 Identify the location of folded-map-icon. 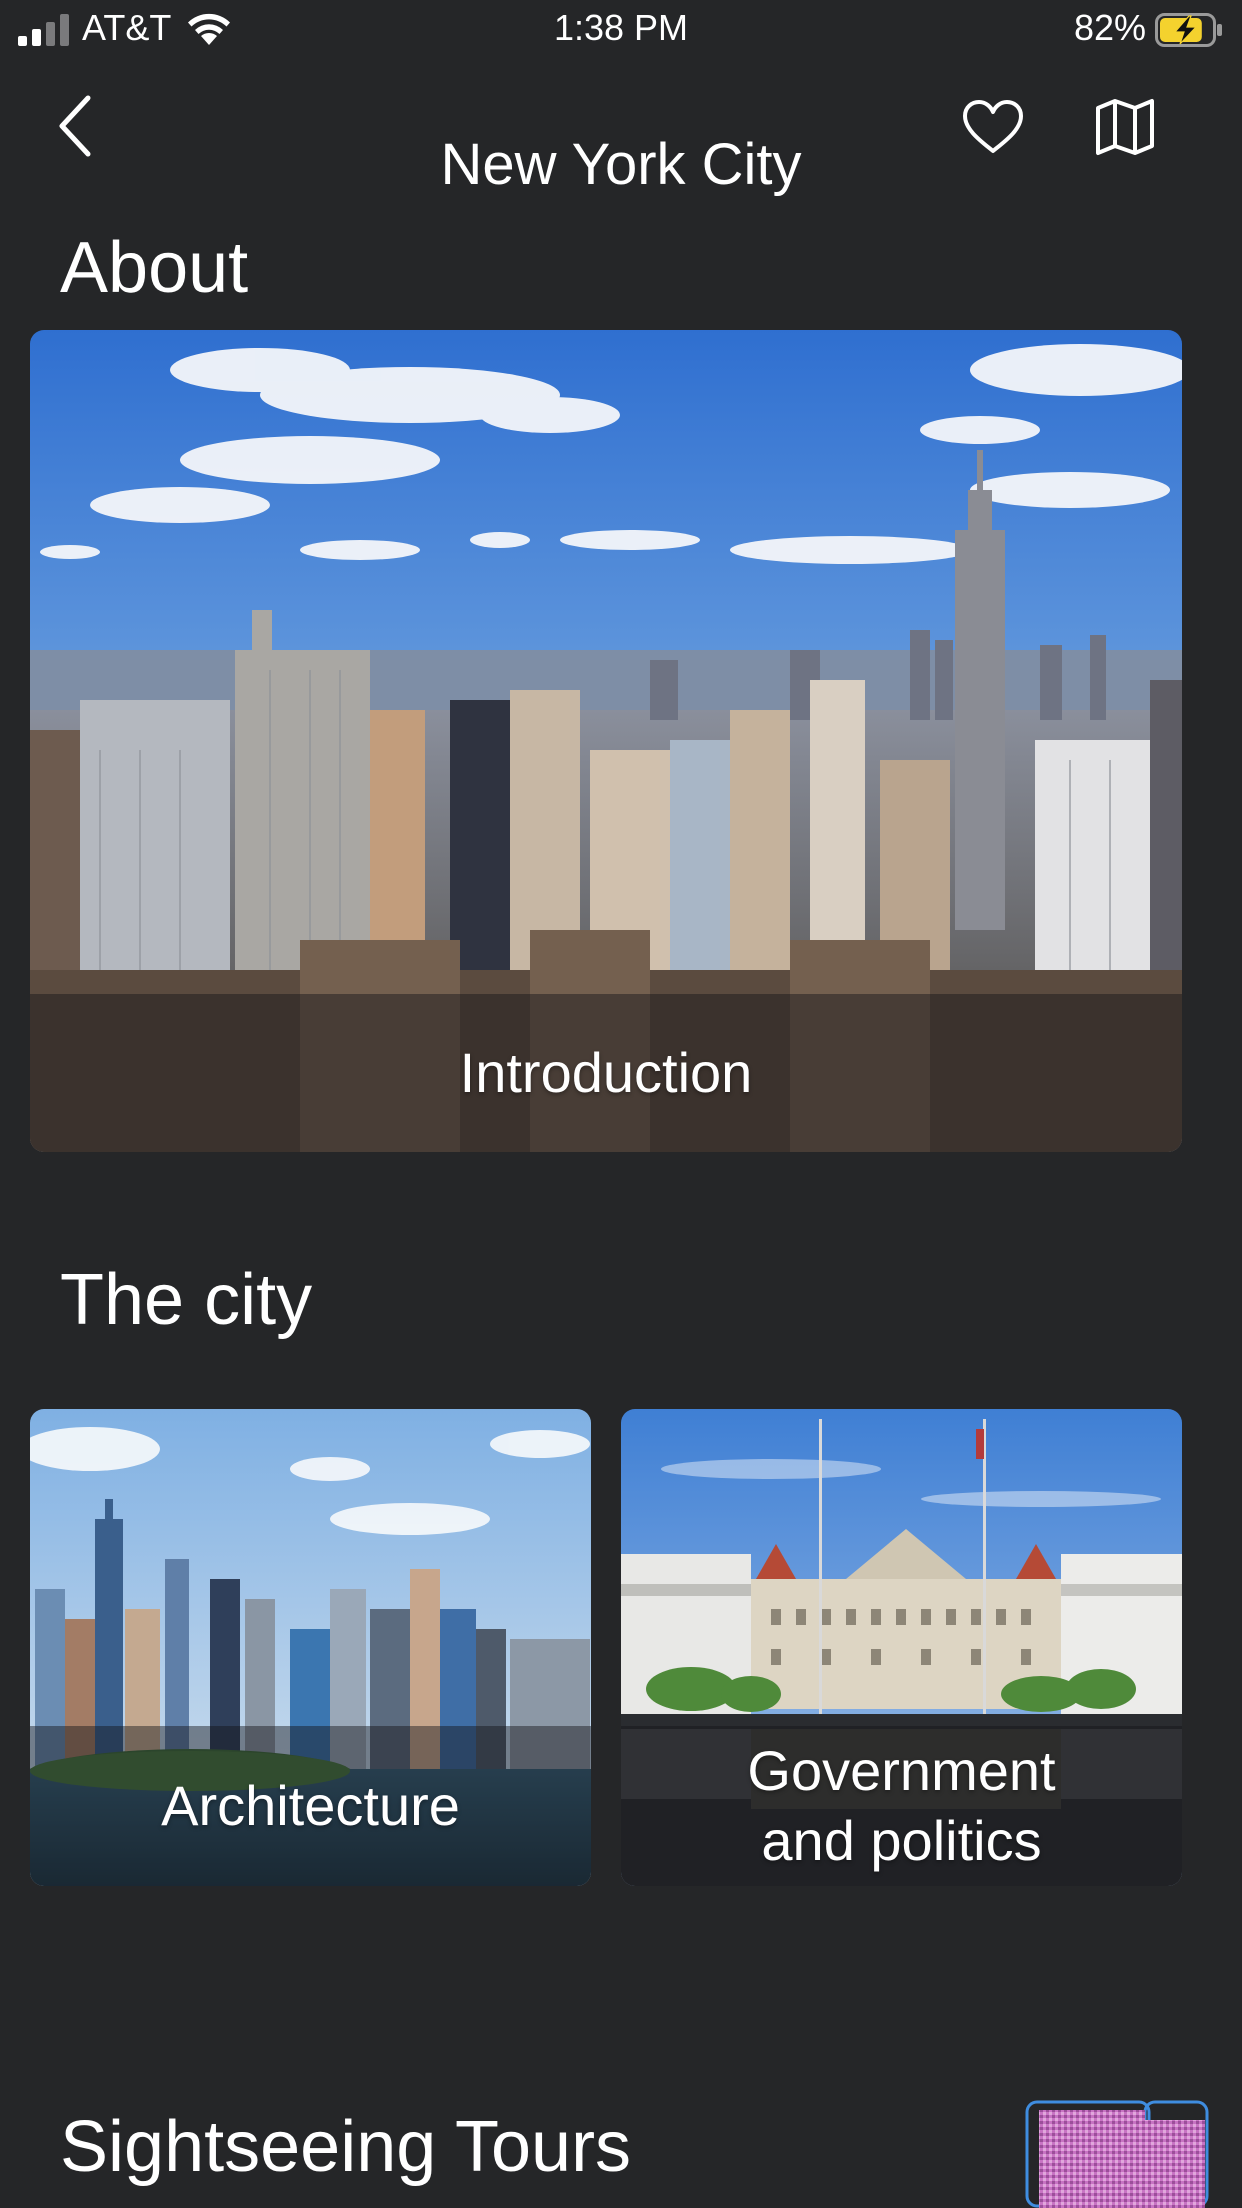
(1125, 127).